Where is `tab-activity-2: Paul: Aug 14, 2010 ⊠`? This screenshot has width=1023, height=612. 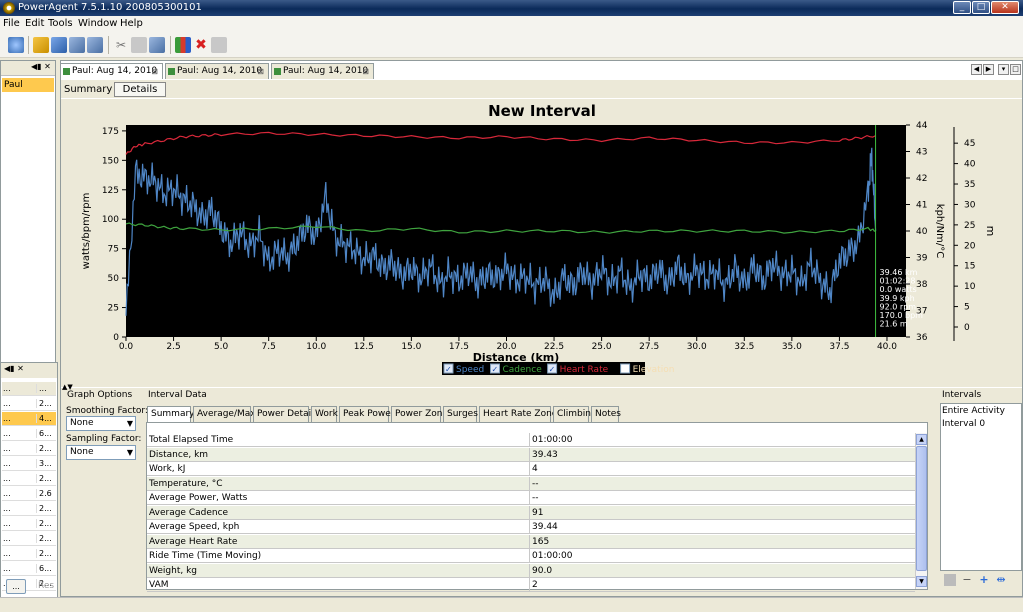
tab-activity-2: Paul: Aug 14, 2010 ⊠ is located at coordinates (217, 71).